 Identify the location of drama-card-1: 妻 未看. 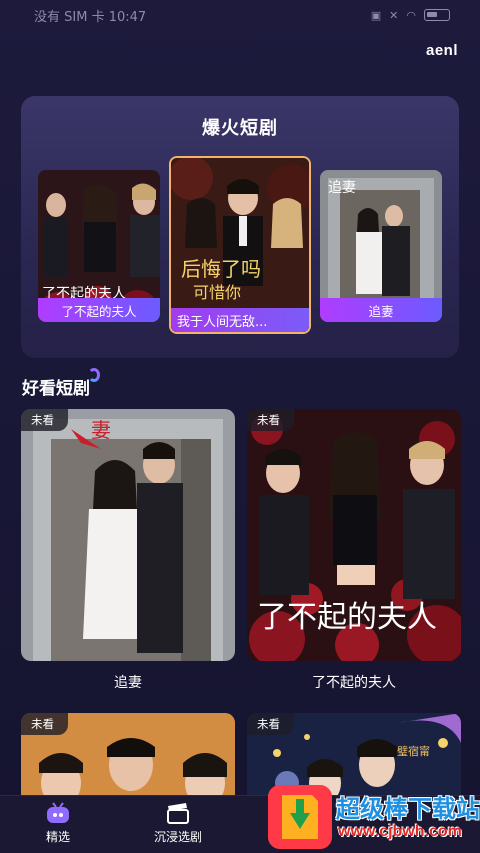
(128, 535).